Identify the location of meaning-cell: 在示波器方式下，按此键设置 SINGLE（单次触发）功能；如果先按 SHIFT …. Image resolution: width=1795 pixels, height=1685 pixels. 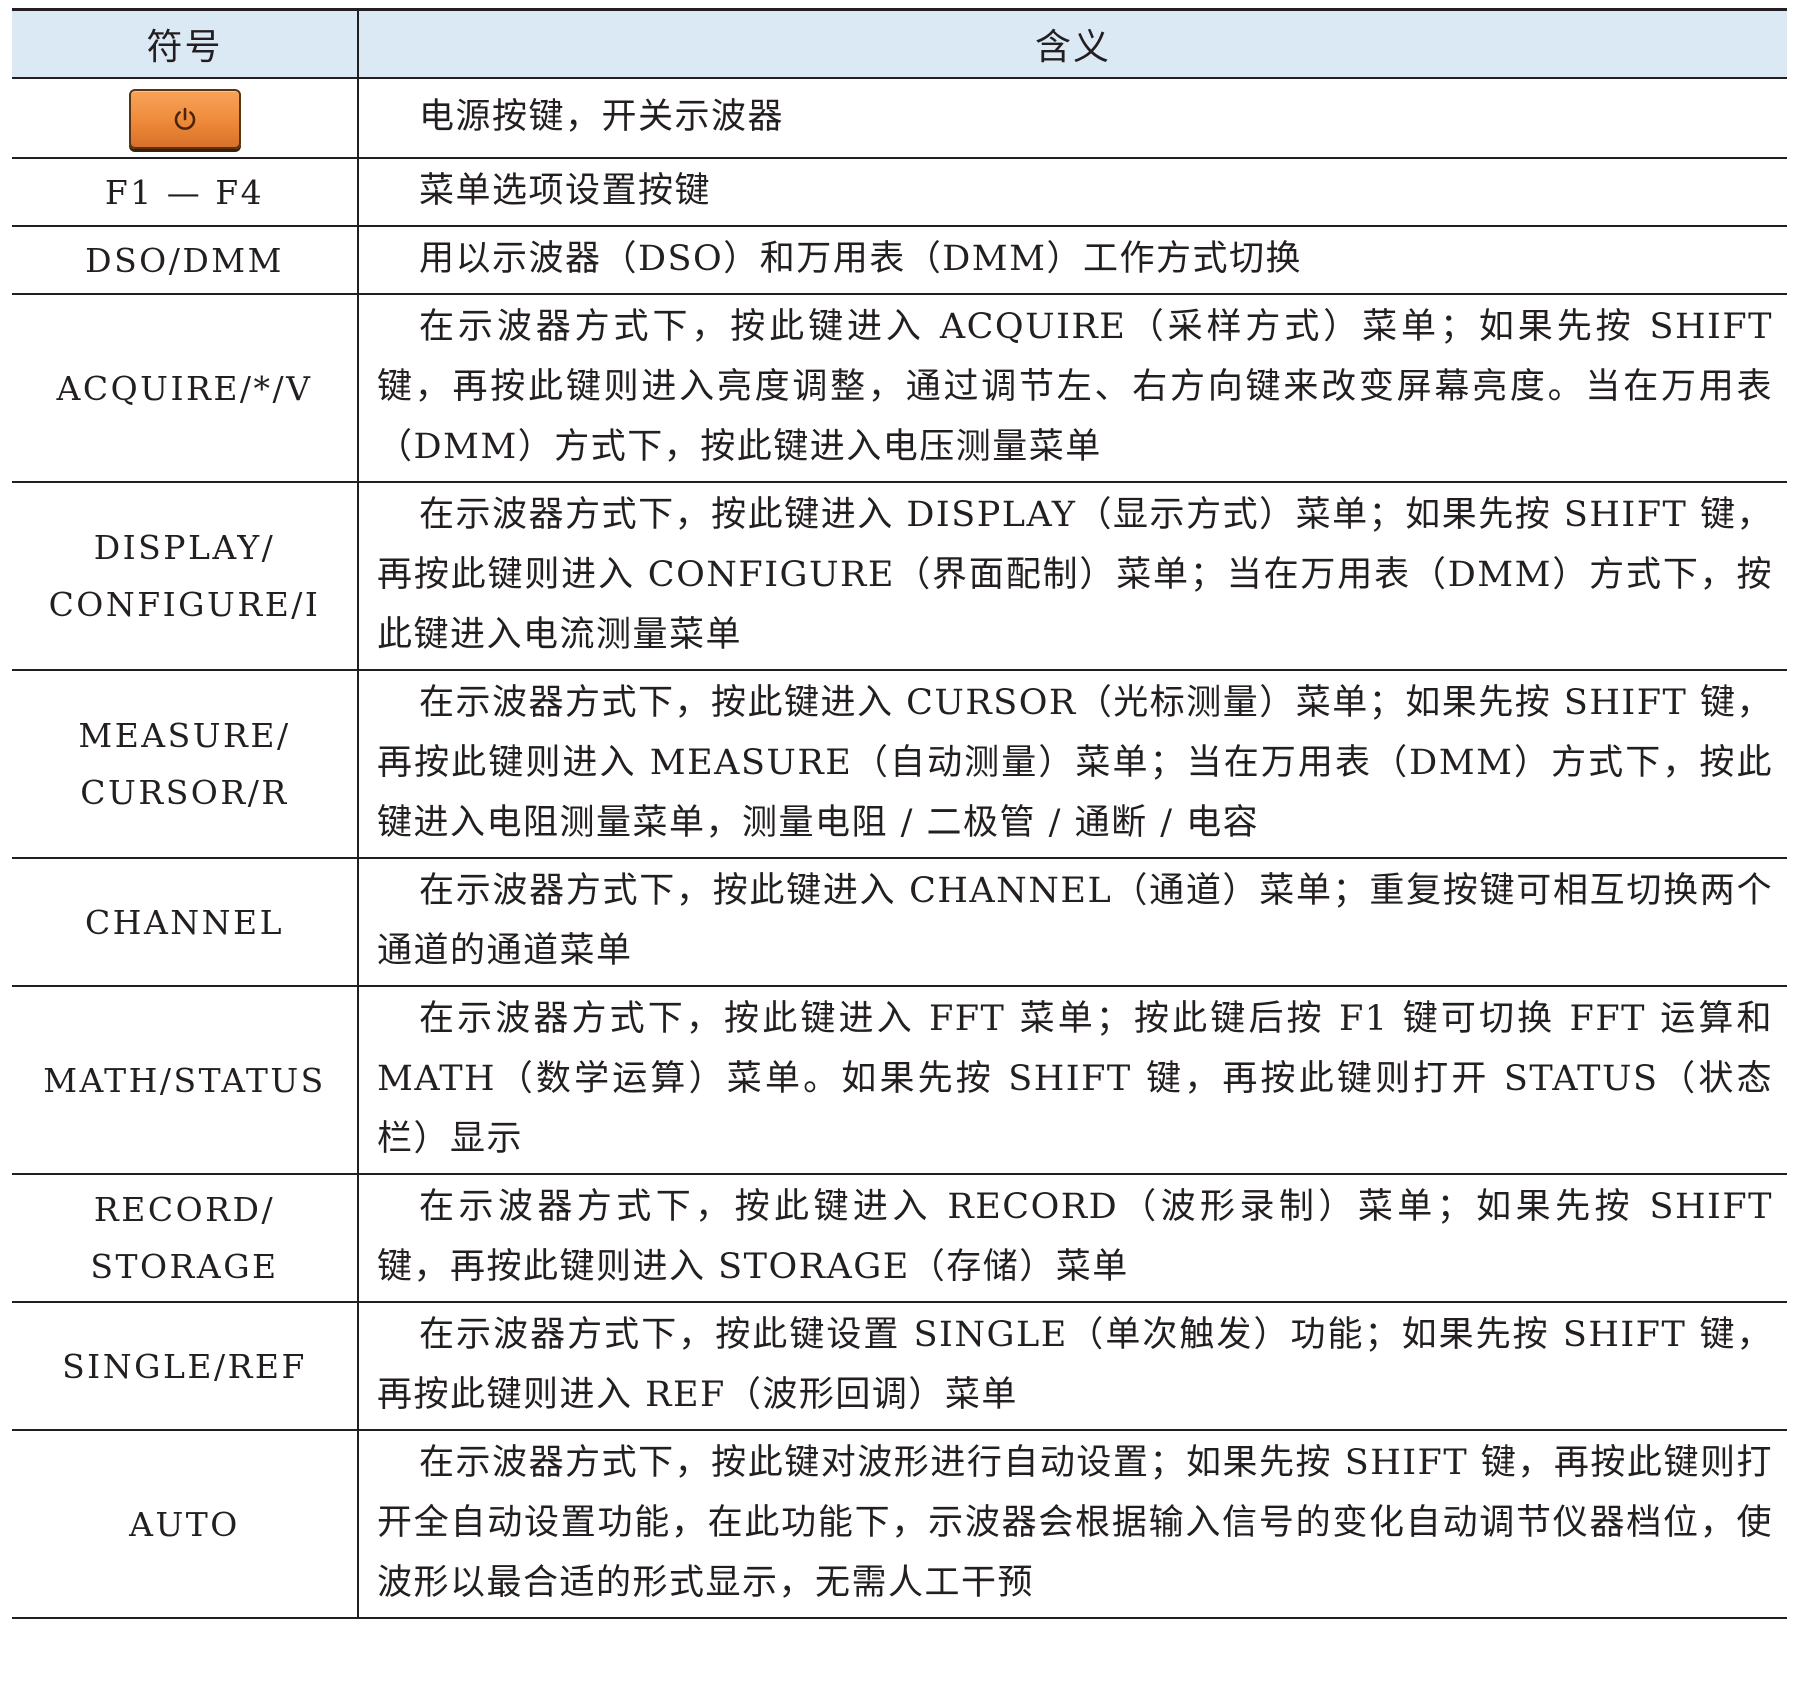
(1072, 1366).